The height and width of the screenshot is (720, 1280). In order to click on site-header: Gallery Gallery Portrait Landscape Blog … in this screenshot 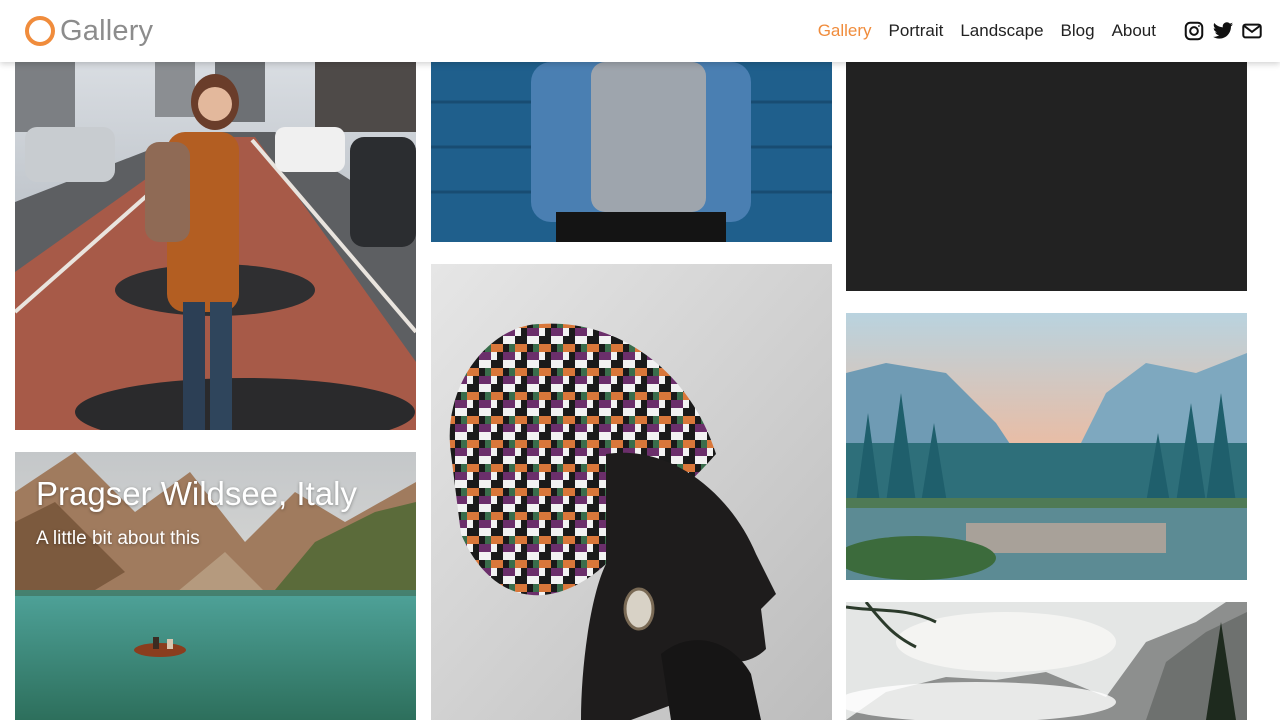, I will do `click(640, 31)`.